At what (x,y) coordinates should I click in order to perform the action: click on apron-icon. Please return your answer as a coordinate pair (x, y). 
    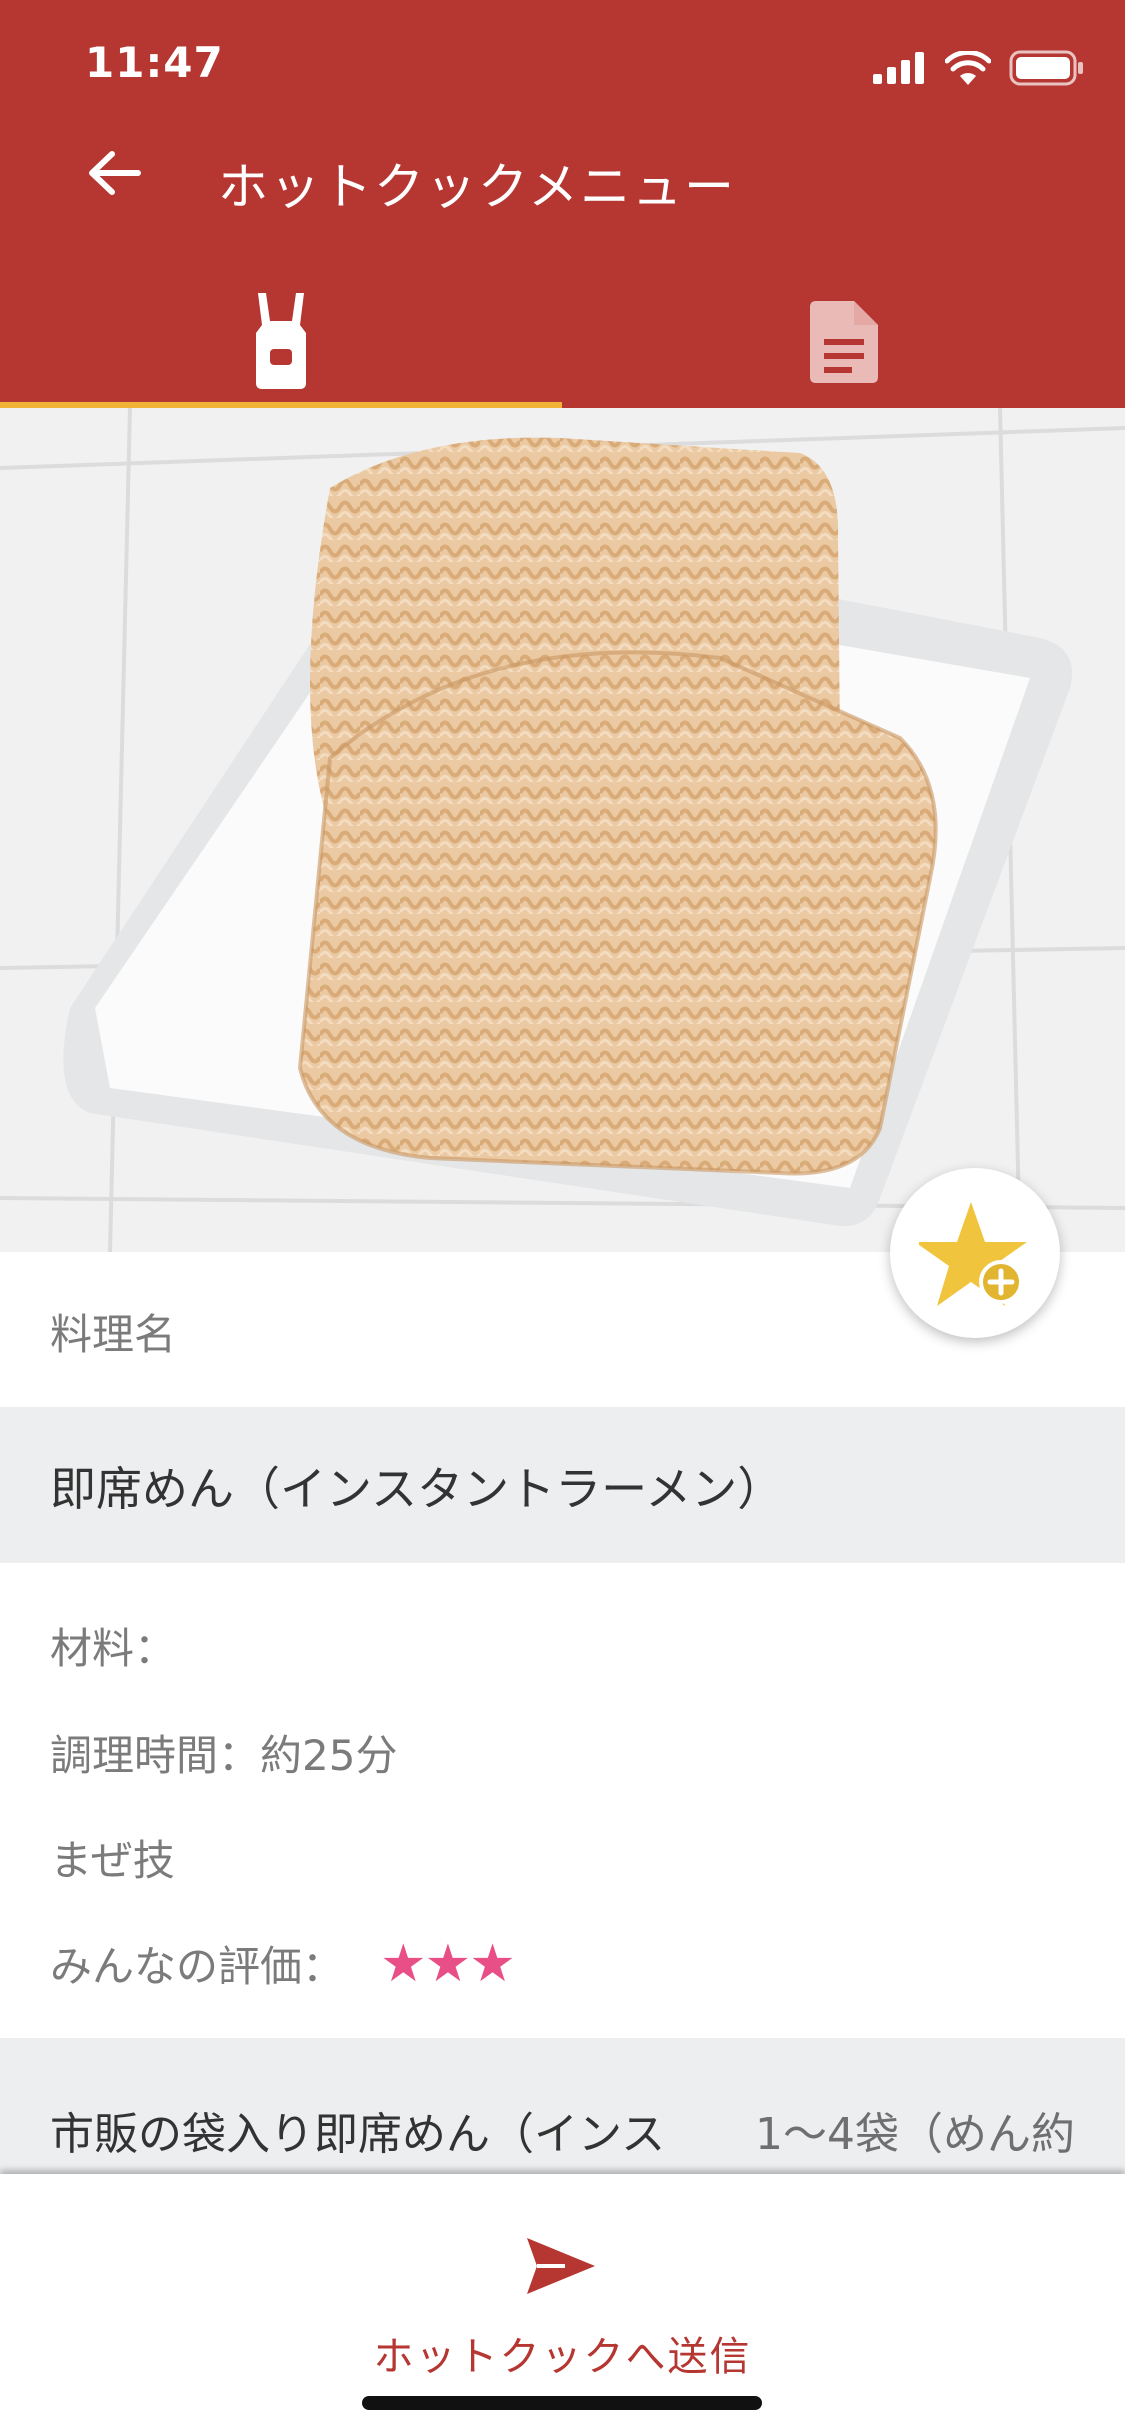
    Looking at the image, I should click on (281, 341).